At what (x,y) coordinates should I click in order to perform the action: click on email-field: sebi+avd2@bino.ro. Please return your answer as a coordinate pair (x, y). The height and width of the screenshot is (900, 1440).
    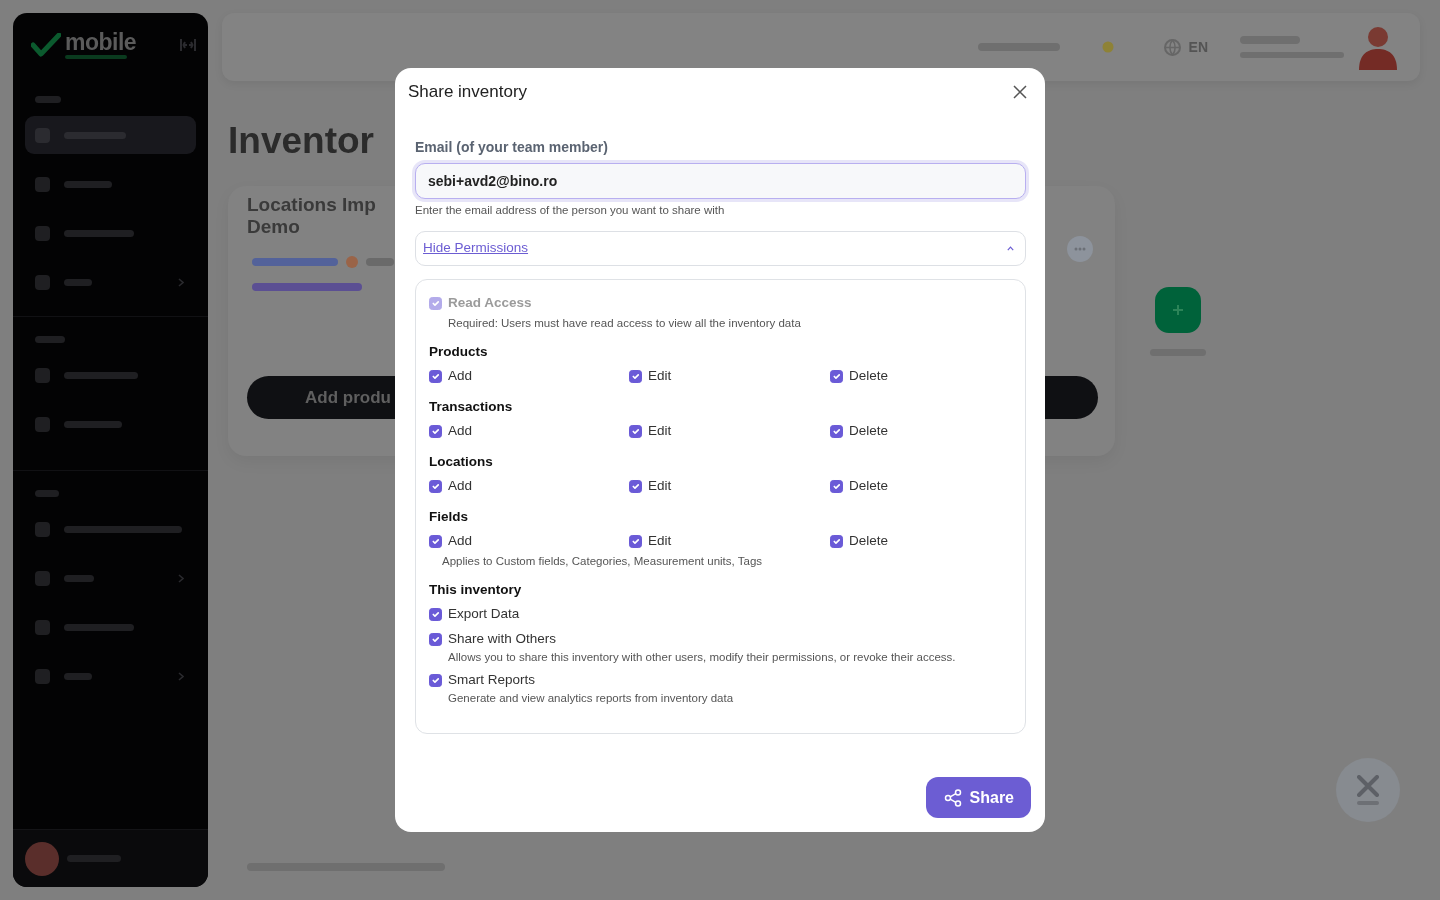
    Looking at the image, I should click on (720, 181).